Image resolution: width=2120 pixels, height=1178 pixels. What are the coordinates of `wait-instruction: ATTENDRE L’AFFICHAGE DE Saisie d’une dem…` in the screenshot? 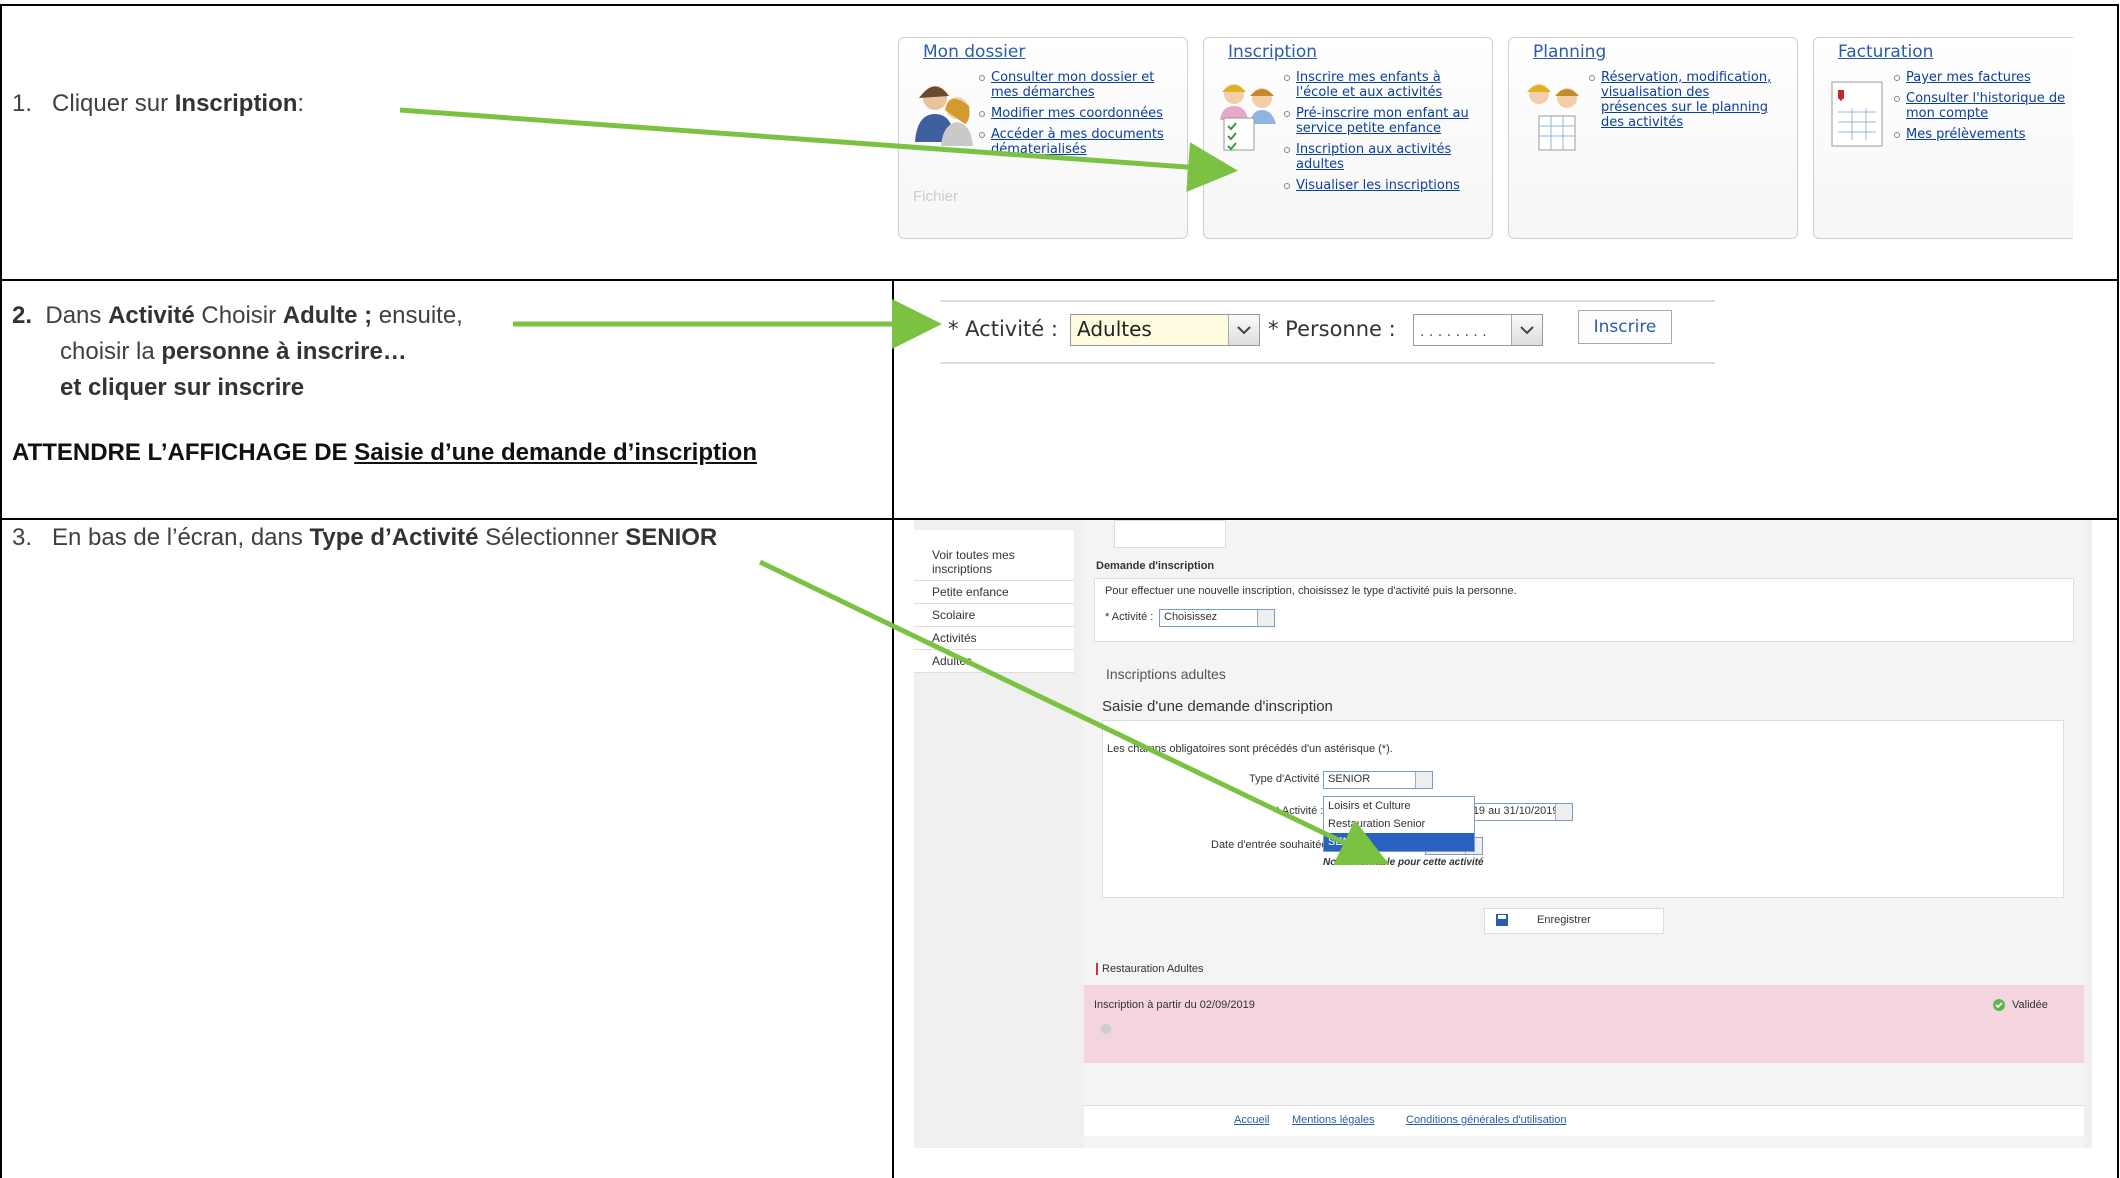 It's located at (384, 453).